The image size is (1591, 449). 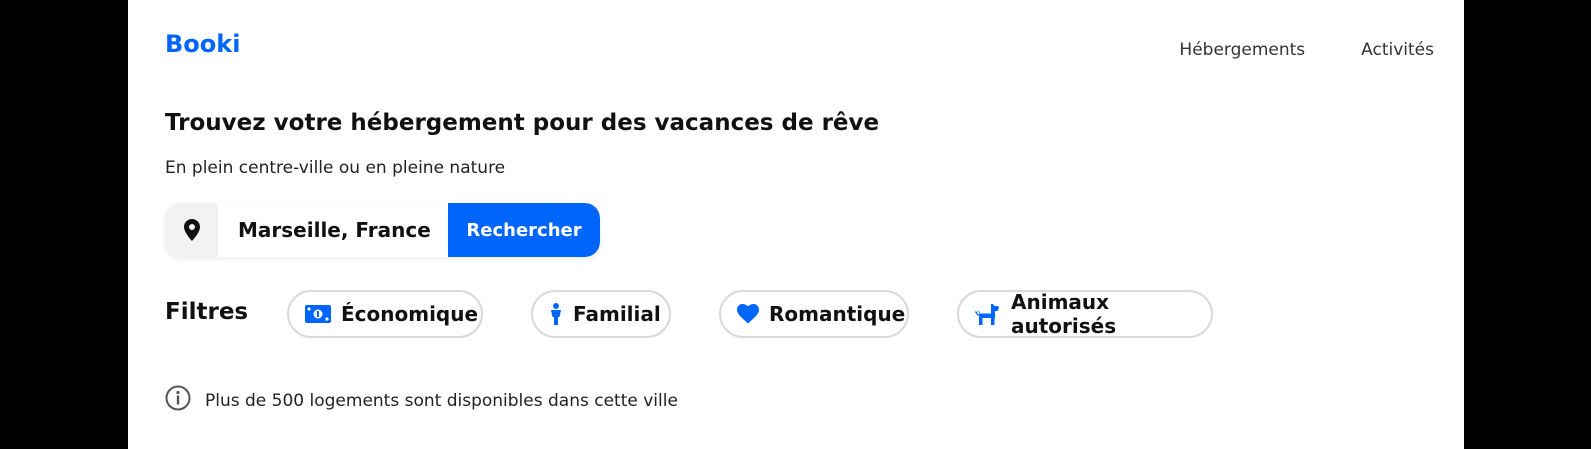 What do you see at coordinates (1306, 50) in the screenshot?
I see `main-nav: Hébergements Activités` at bounding box center [1306, 50].